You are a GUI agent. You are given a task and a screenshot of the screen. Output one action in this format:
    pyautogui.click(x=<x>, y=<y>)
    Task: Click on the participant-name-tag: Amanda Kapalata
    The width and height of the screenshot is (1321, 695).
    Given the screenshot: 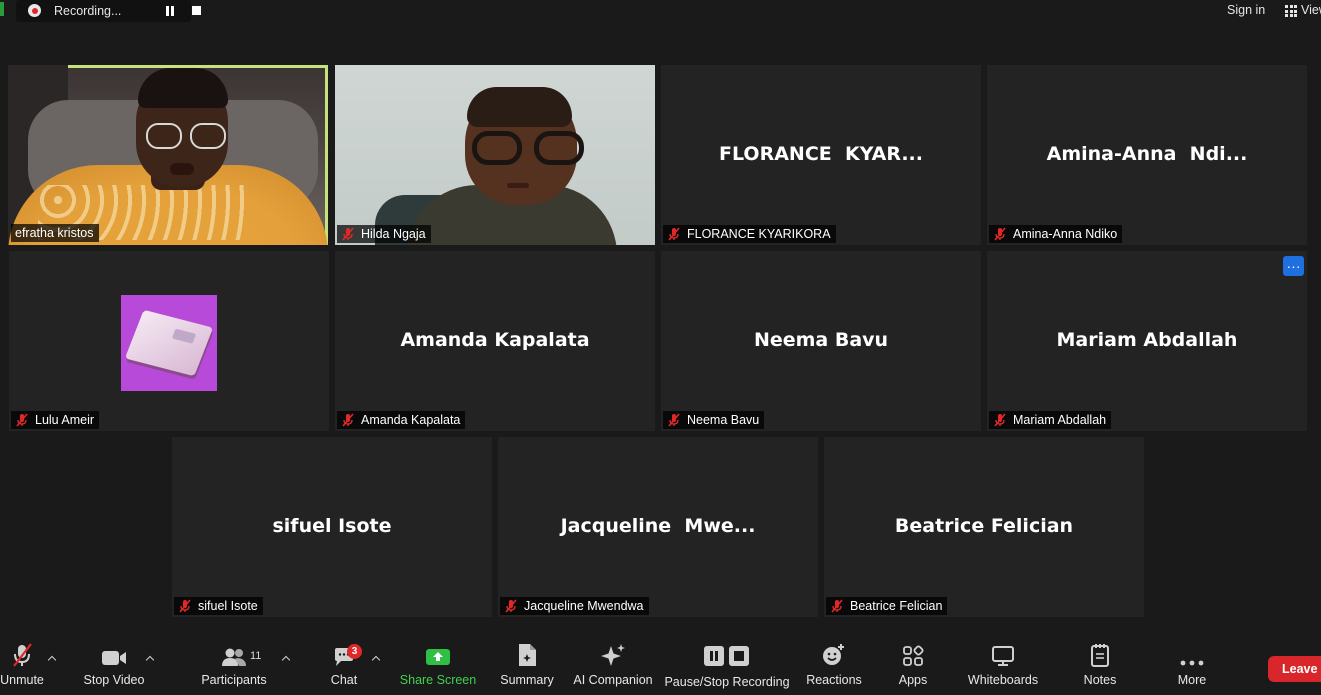 What is the action you would take?
    pyautogui.click(x=401, y=420)
    